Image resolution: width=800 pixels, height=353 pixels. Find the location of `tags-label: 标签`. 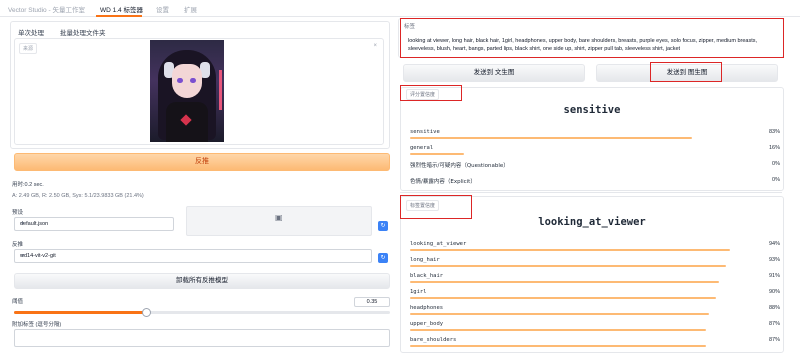

tags-label: 标签 is located at coordinates (410, 27).